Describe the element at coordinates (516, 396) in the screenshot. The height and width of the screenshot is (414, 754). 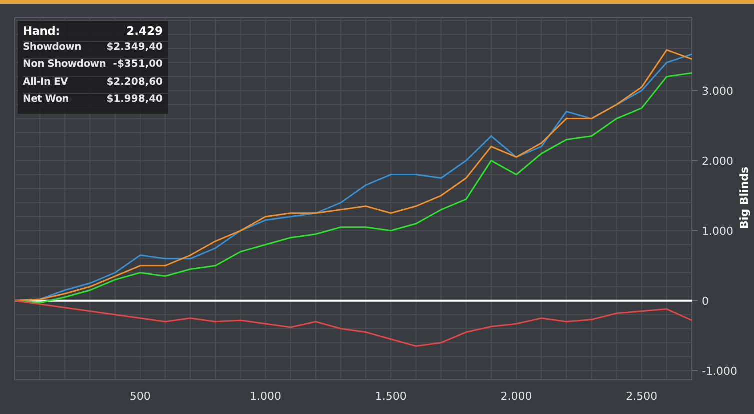
I see `x-tick-label: 2.000` at that location.